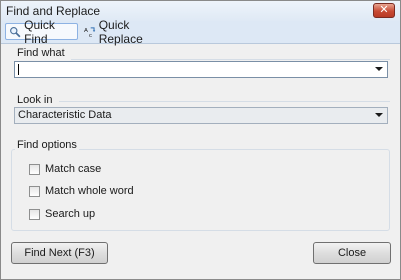  I want to click on search-up-checkbox, so click(34, 214).